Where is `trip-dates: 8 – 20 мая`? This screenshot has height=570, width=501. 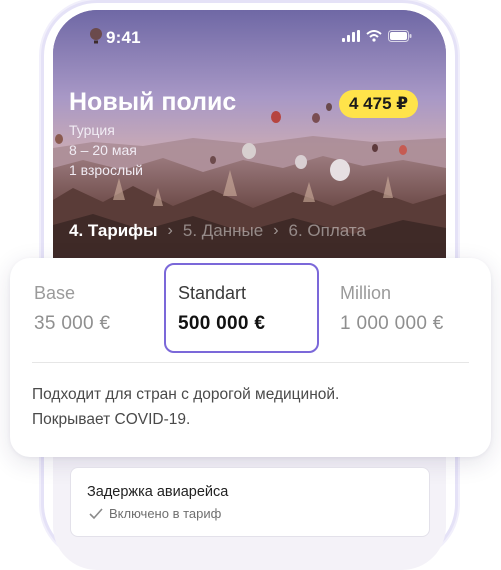 trip-dates: 8 – 20 мая is located at coordinates (103, 150).